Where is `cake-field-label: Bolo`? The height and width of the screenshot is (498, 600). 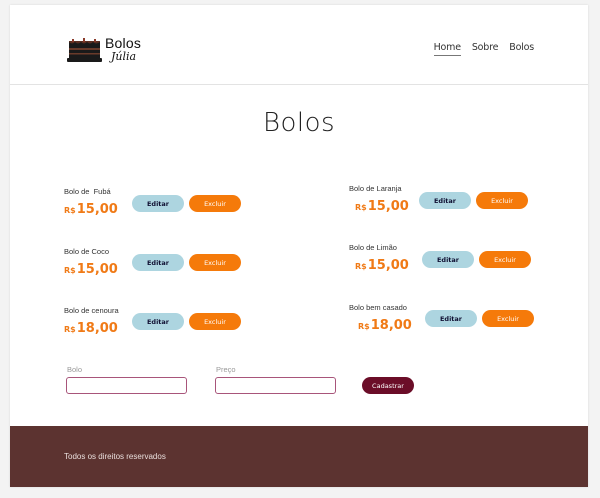 cake-field-label: Bolo is located at coordinates (75, 369).